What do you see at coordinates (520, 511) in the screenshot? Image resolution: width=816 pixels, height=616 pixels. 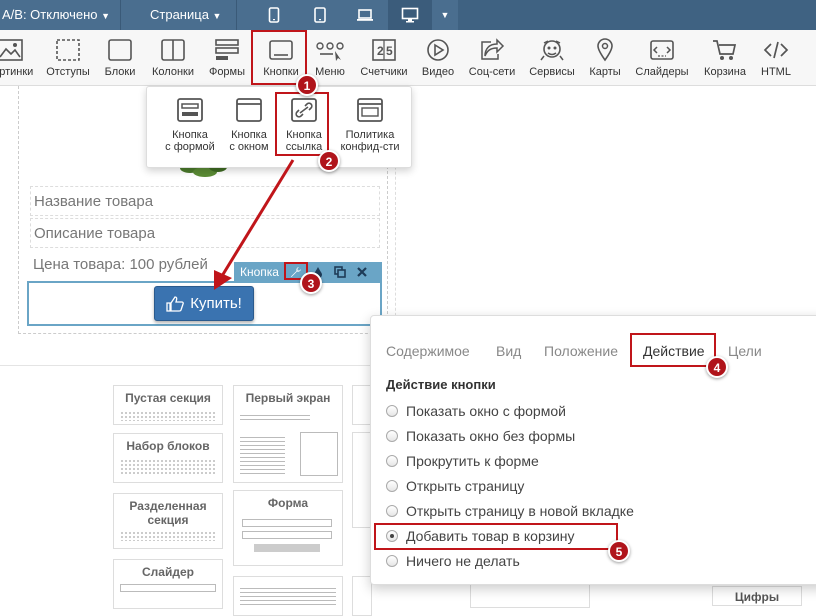 I see `option-label: Открыть страницу в новой вкладке` at bounding box center [520, 511].